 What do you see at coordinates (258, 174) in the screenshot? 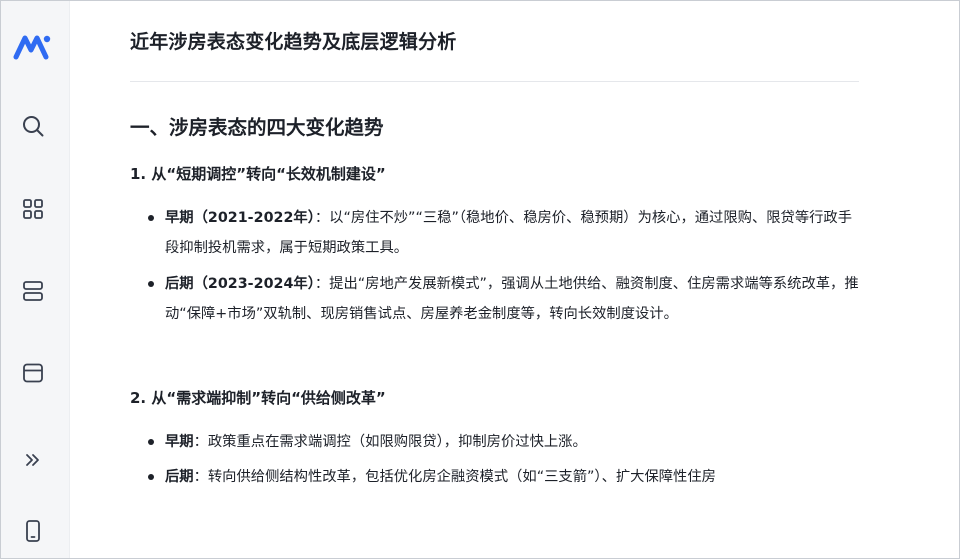
I see `subsection-heading-1: 1. 从“短期调控”转向“长效机制建设”` at bounding box center [258, 174].